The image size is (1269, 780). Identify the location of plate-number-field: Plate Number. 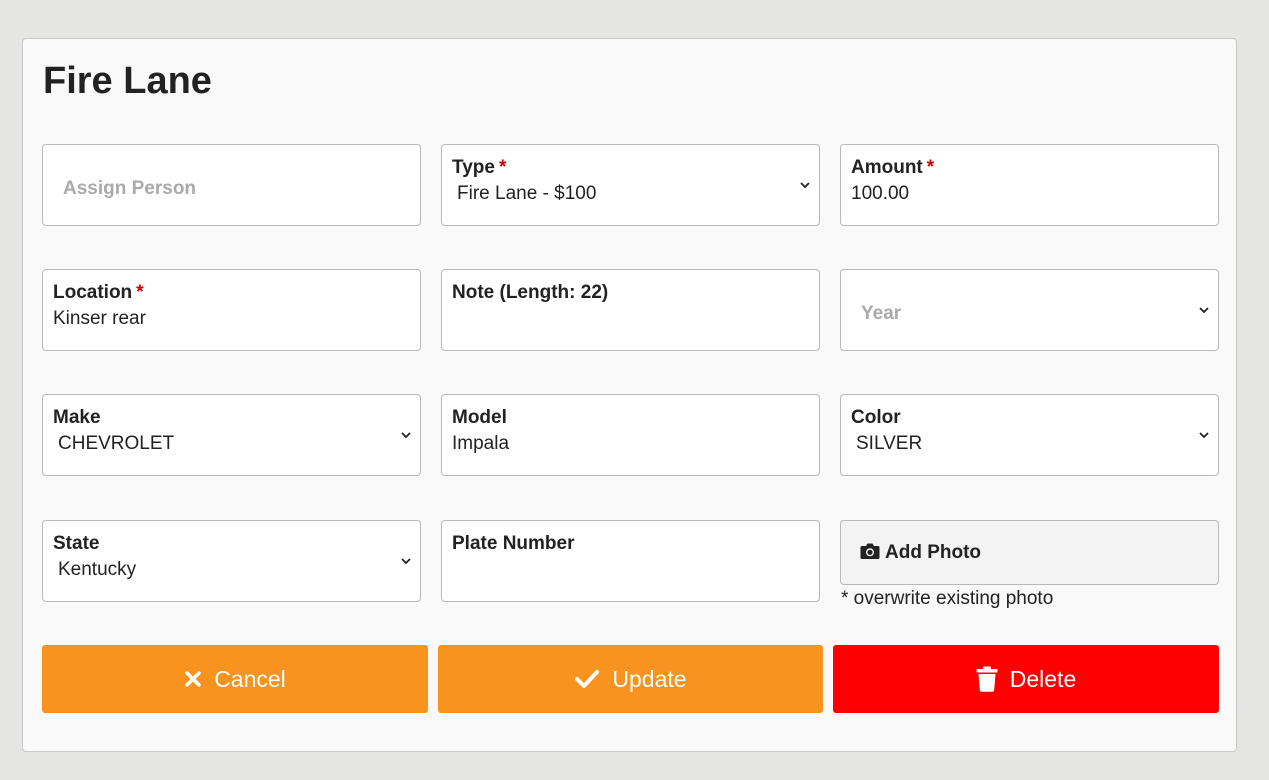
(630, 561).